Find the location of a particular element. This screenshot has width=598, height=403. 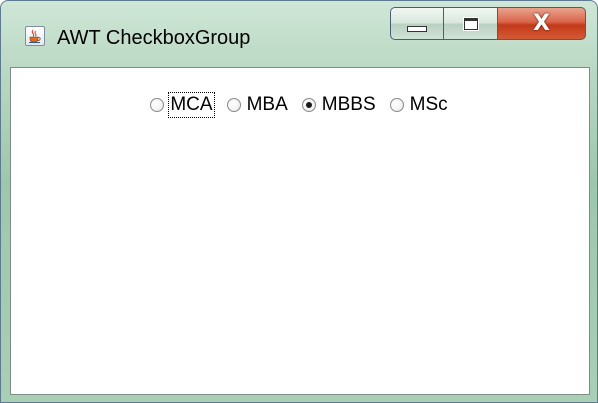

radio-label: MBBS is located at coordinates (348, 104).